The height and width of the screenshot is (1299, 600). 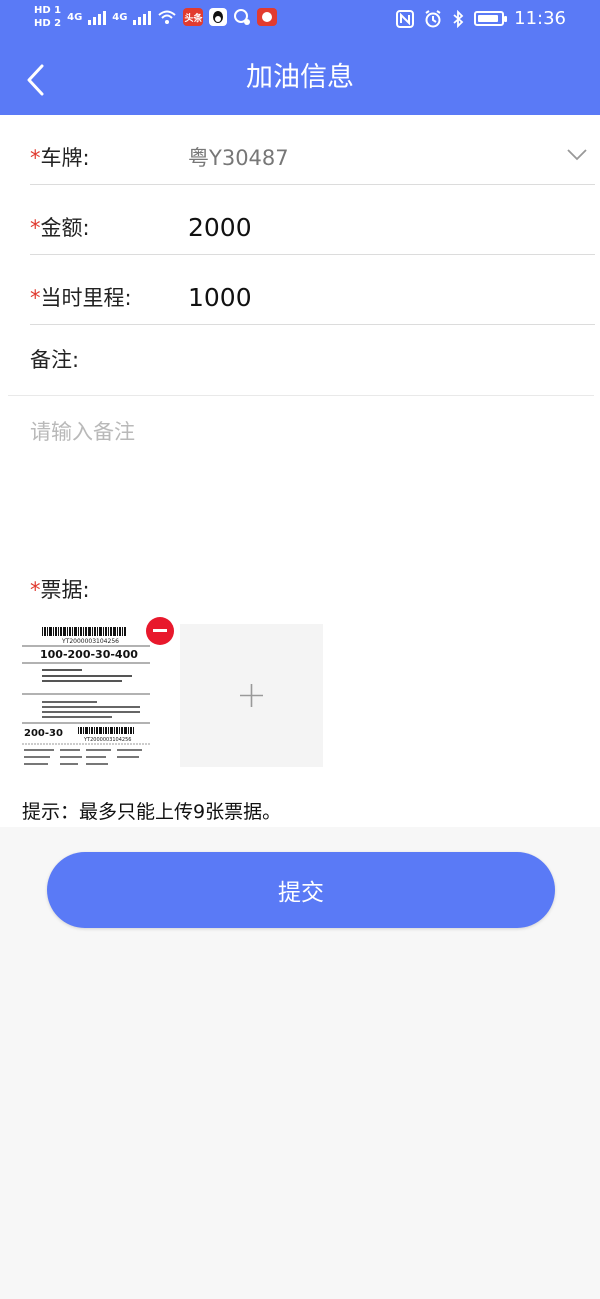 What do you see at coordinates (48, 23) in the screenshot?
I see `sim2-label: HD 2` at bounding box center [48, 23].